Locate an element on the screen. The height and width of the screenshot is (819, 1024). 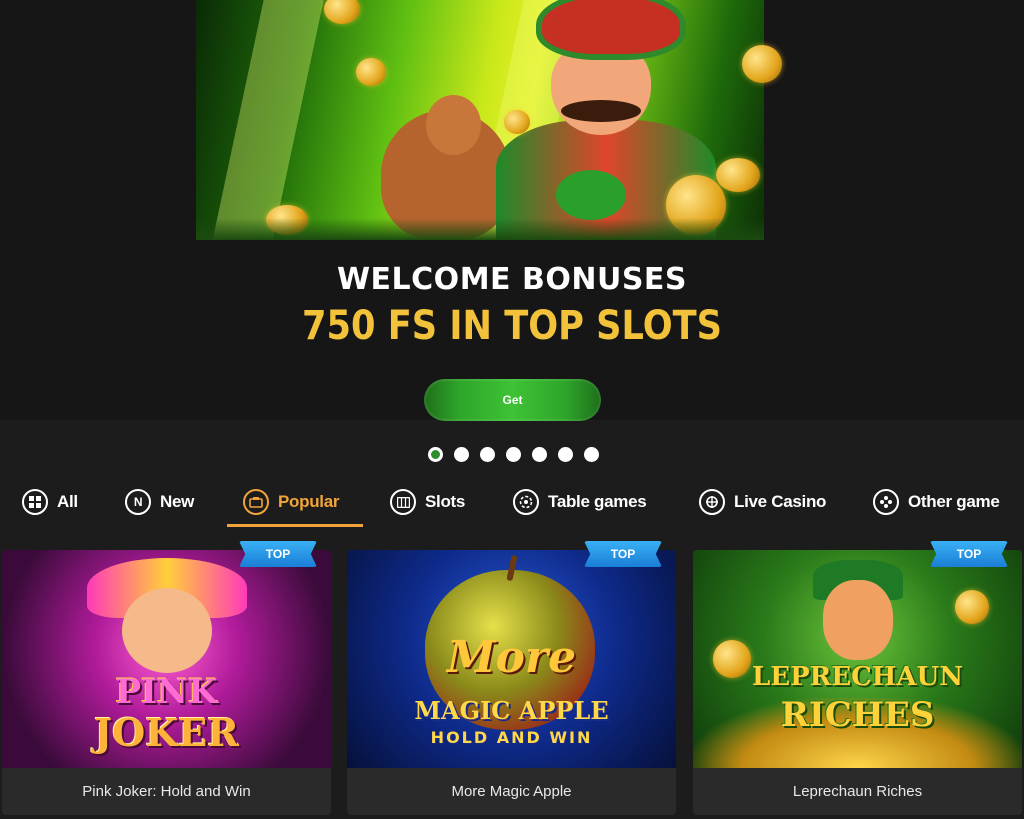
tab-label: Popular is located at coordinates (309, 501).